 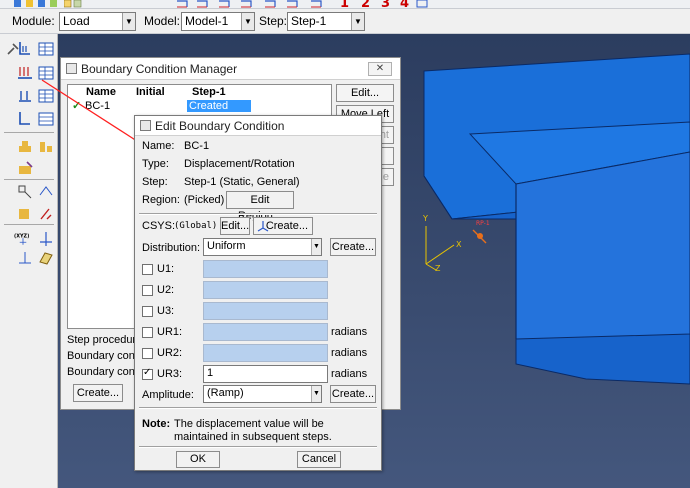 What do you see at coordinates (166, 269) in the screenshot?
I see `u1-label: U1:` at bounding box center [166, 269].